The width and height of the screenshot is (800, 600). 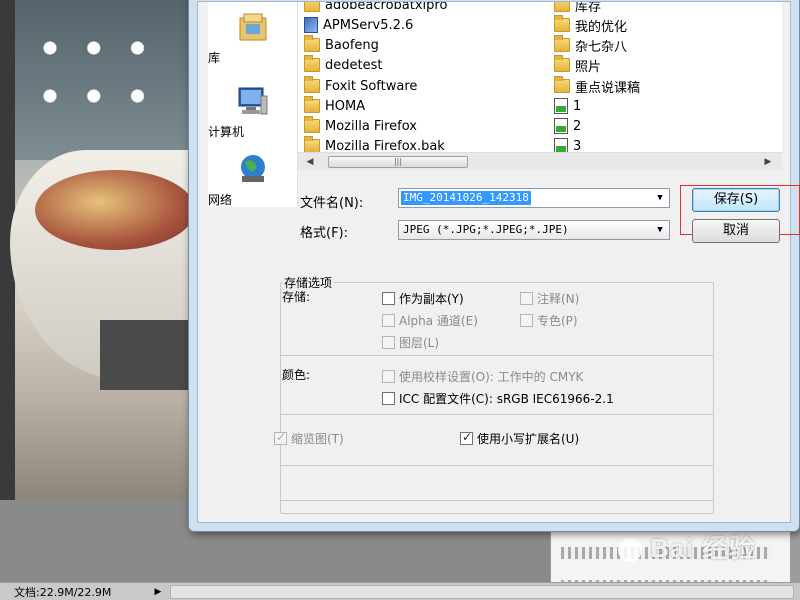 I want to click on list-item: adobeacrobatxipro, so click(x=375, y=8).